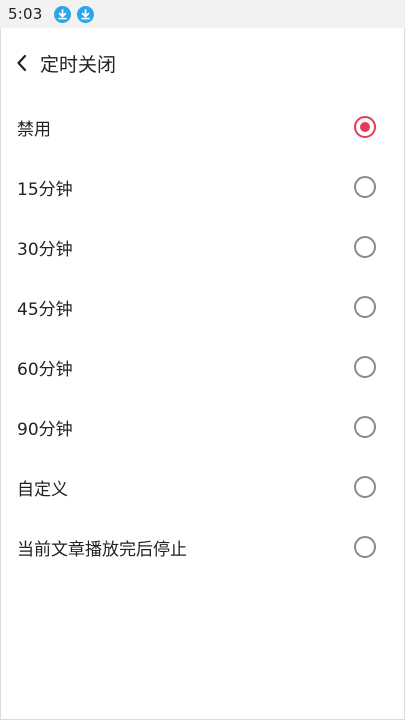 The width and height of the screenshot is (405, 720). Describe the element at coordinates (45, 429) in the screenshot. I see `option-label: 90分钟` at that location.